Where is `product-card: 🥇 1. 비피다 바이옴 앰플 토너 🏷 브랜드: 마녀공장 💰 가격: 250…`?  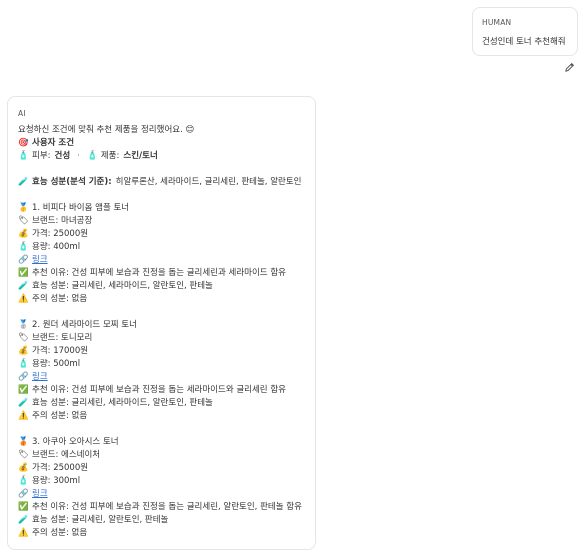
product-card: 🥇 1. 비피다 바이옴 앰플 토너 🏷 브랜드: 마녀공장 💰 가격: 250… is located at coordinates (161, 254).